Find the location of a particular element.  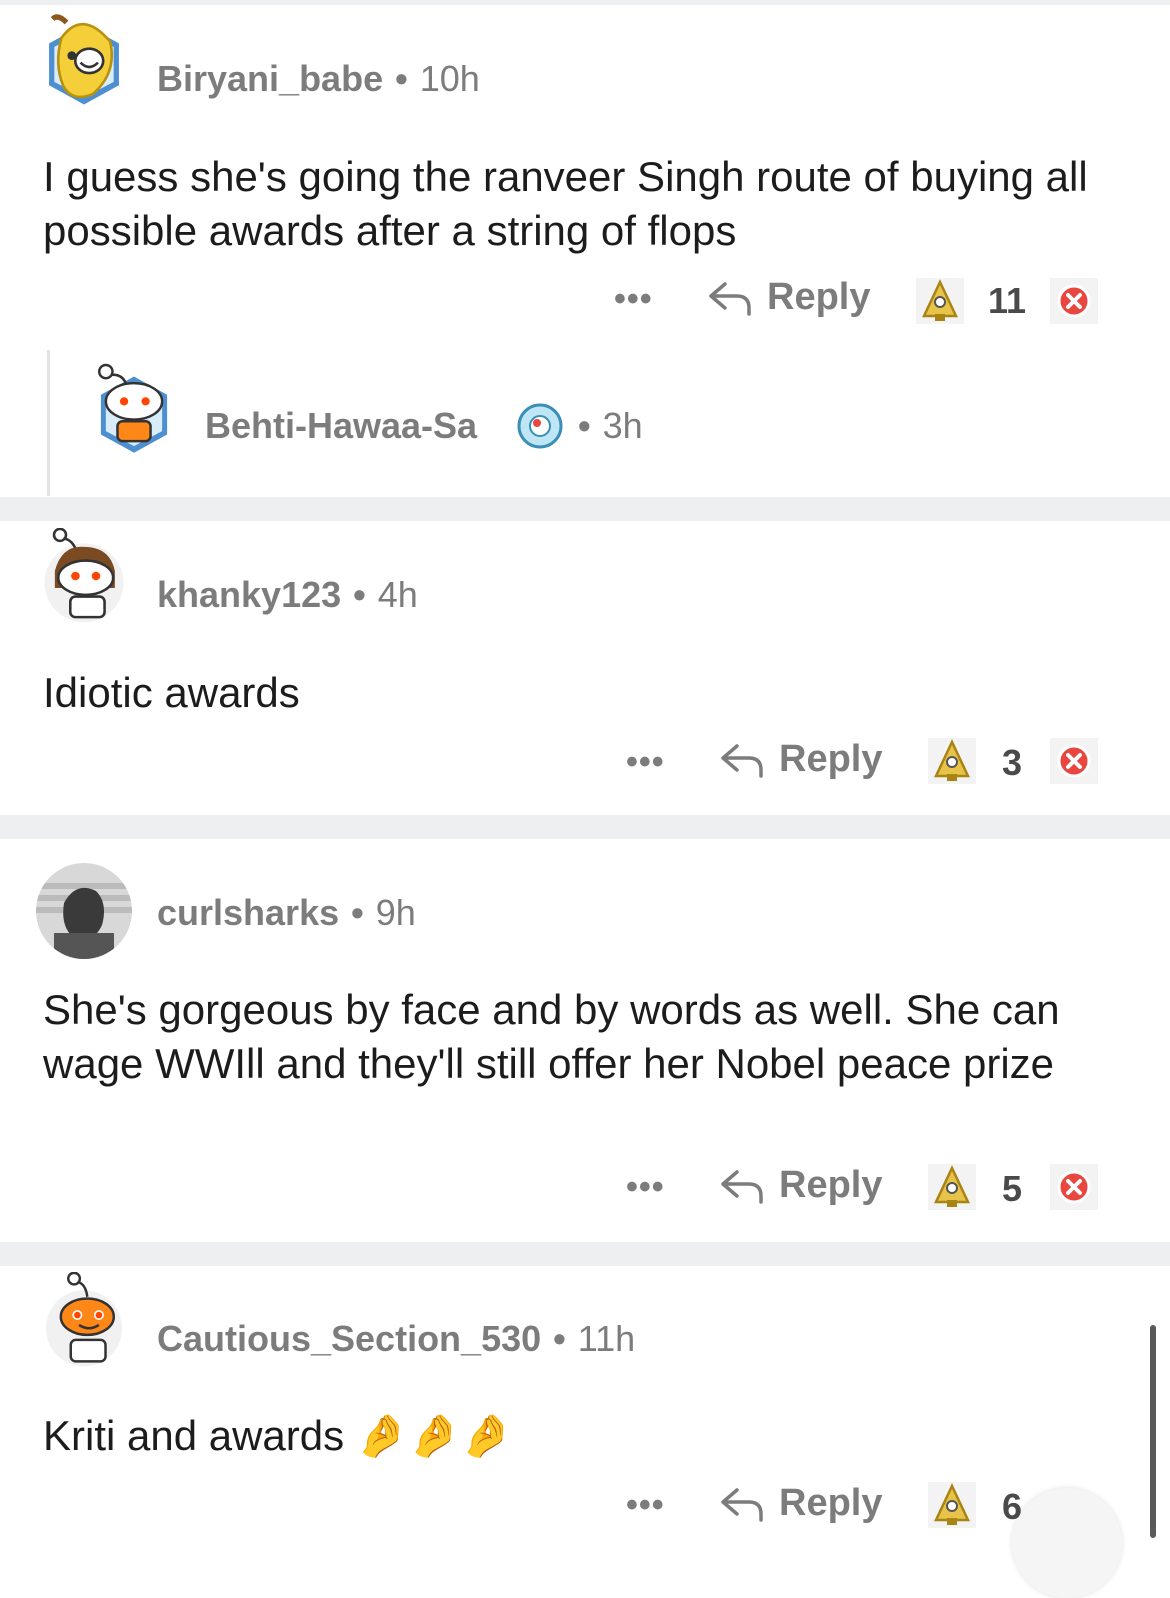

avatar-banana-icon is located at coordinates (84, 60).